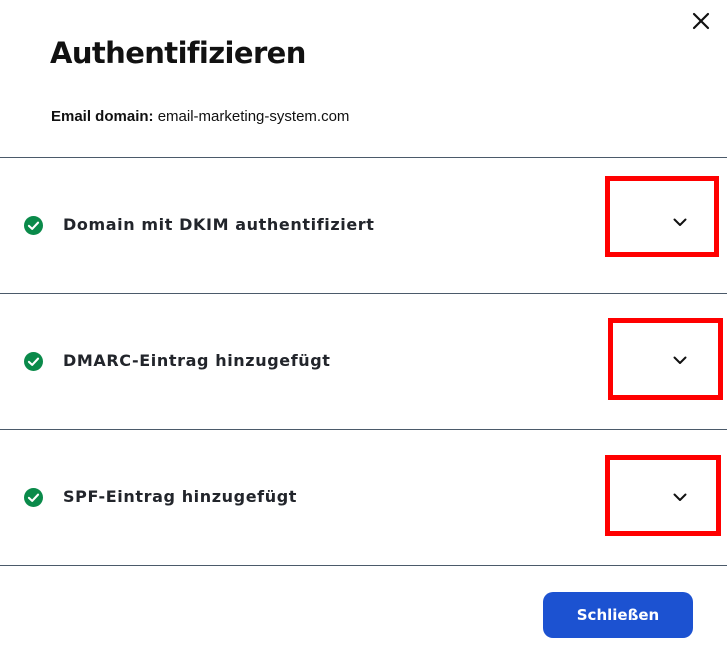 This screenshot has height=656, width=727. Describe the element at coordinates (701, 21) in the screenshot. I see `close-icon` at that location.